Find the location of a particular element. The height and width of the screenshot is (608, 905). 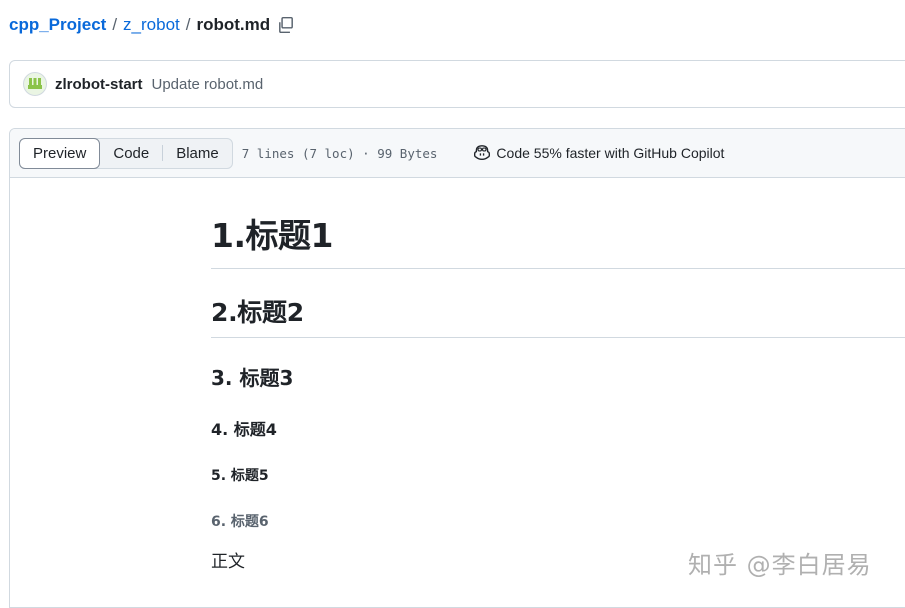

markdown-heading-3: 3. 标题3 is located at coordinates (252, 378).